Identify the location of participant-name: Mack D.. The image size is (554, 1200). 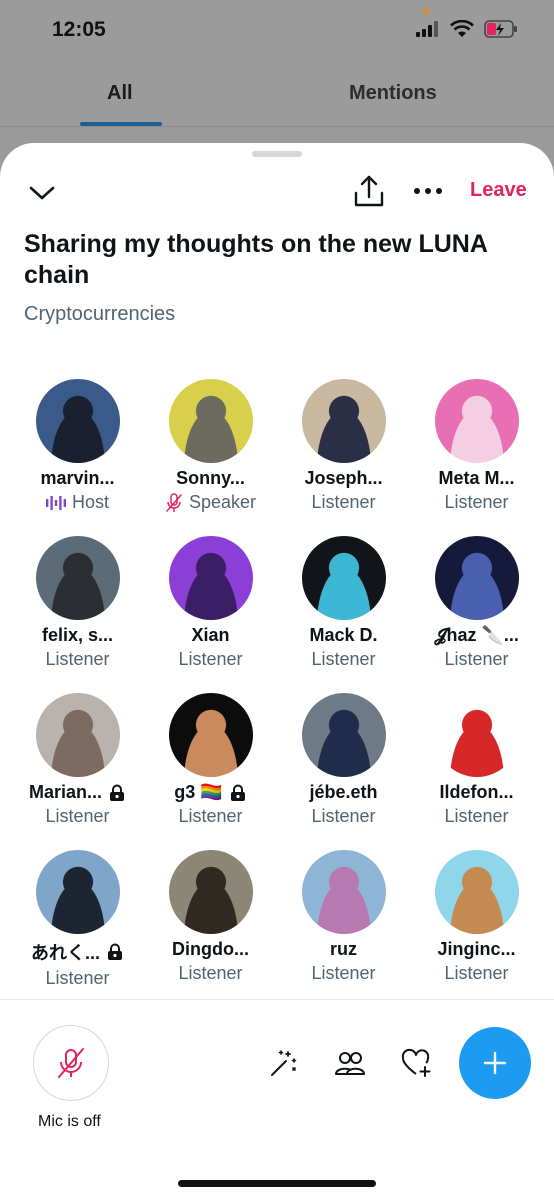
(343, 635).